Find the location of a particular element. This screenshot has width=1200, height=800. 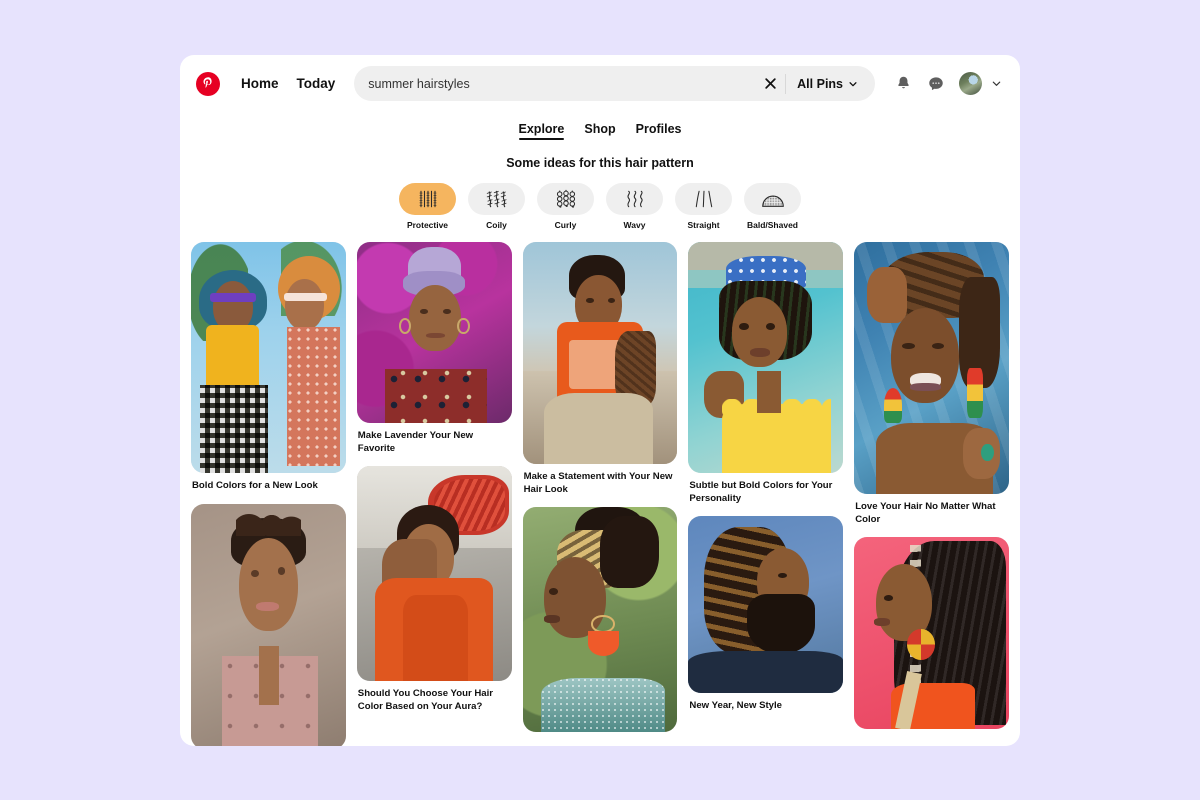

hair-pattern-chip-protective: Protective is located at coordinates (427, 206).